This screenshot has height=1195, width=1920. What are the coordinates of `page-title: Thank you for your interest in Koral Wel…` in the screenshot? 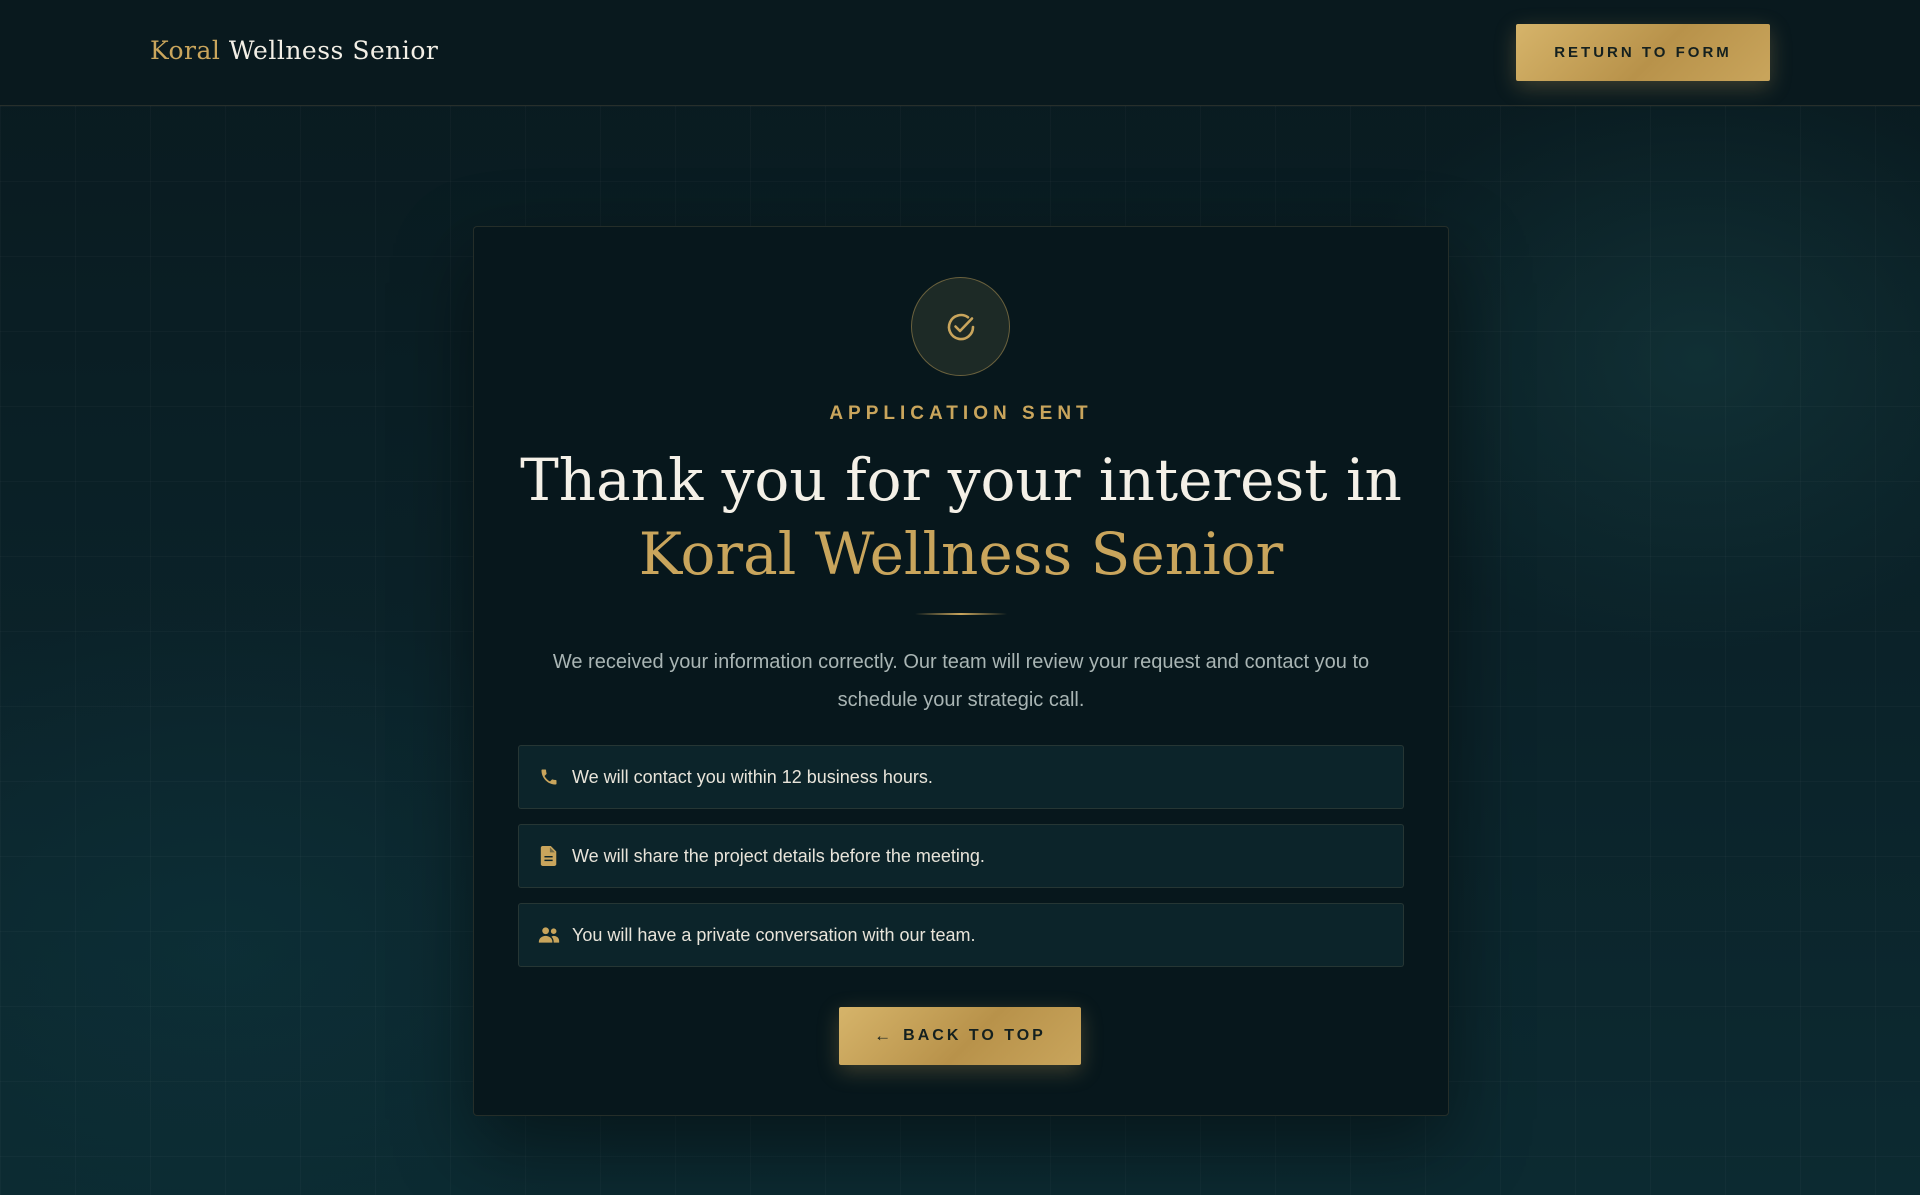 It's located at (961, 517).